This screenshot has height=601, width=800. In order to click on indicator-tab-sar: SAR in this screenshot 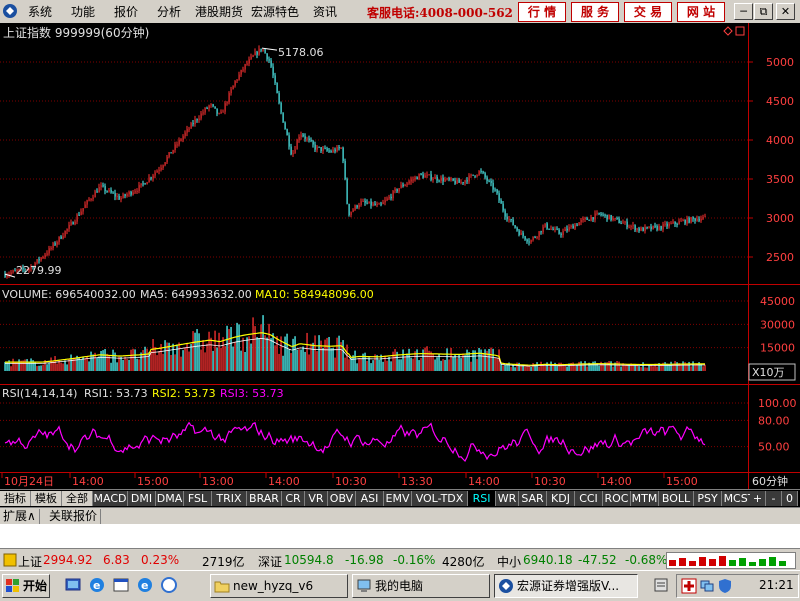, I will do `click(533, 498)`.